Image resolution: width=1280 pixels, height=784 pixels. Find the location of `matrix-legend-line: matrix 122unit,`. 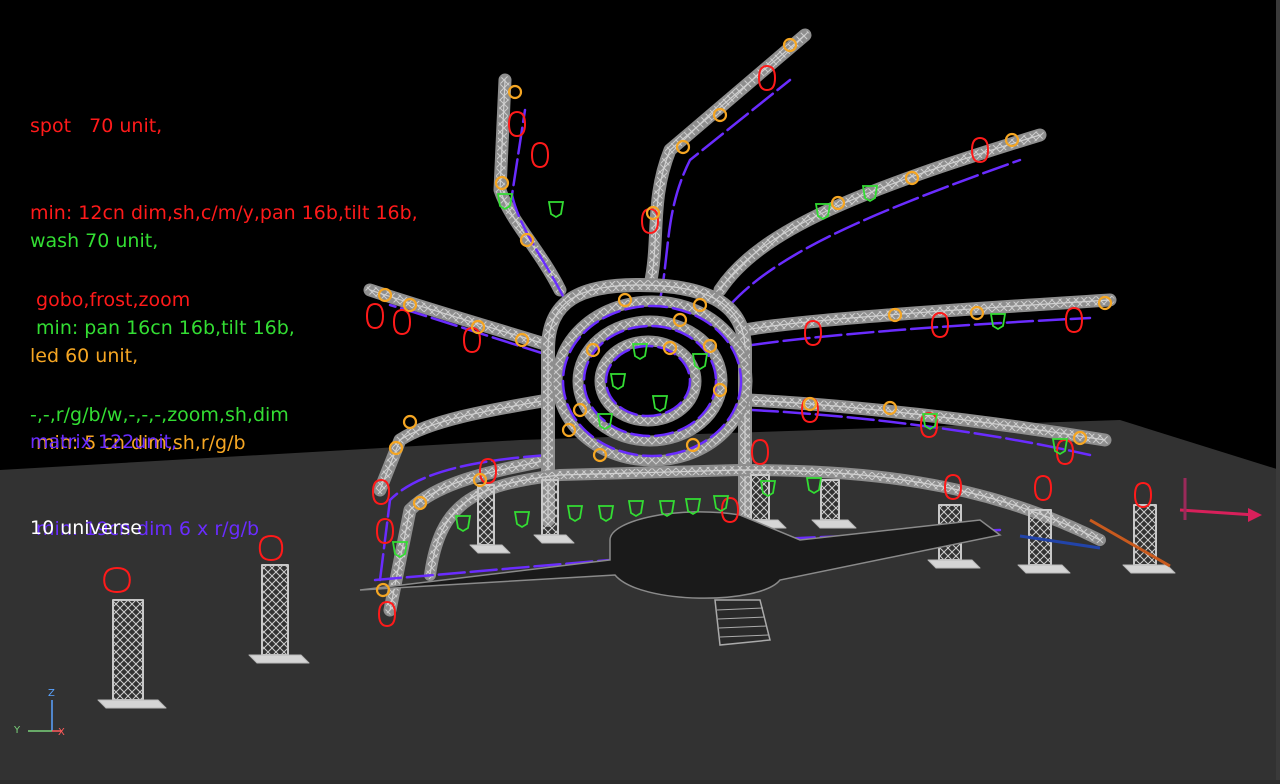

matrix-legend-line: matrix 122unit, is located at coordinates (104, 442).